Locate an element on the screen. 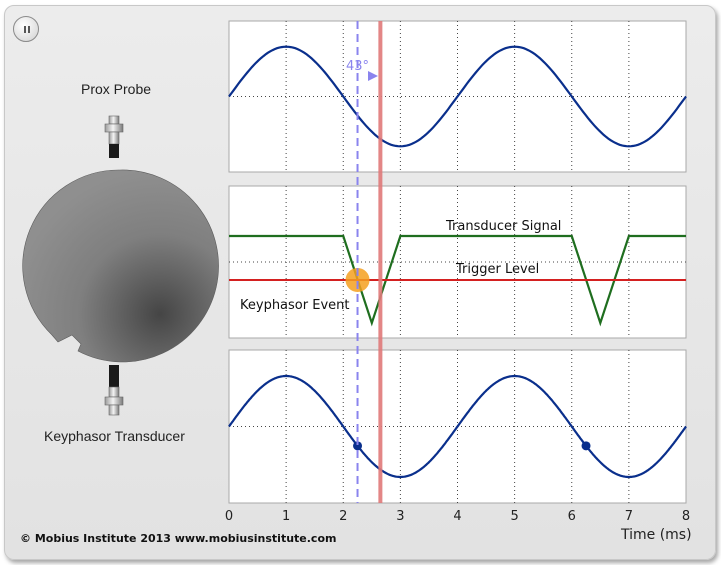 The width and height of the screenshot is (721, 565). x-tick-label: 5 is located at coordinates (514, 516).